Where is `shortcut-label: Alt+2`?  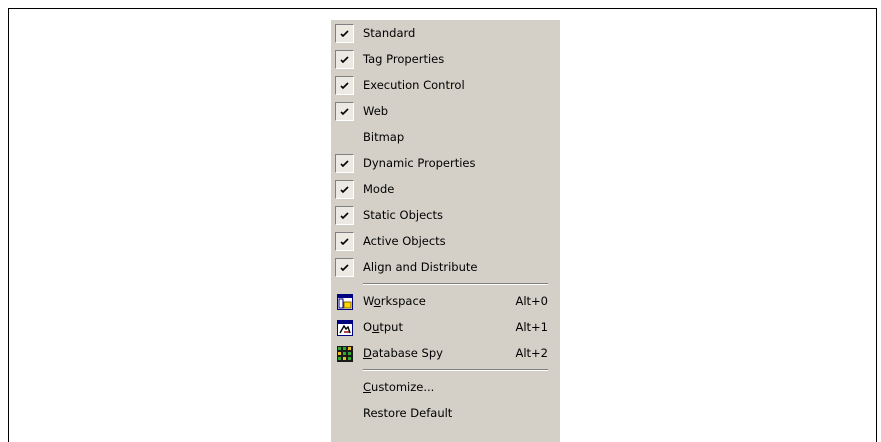 shortcut-label: Alt+2 is located at coordinates (531, 353).